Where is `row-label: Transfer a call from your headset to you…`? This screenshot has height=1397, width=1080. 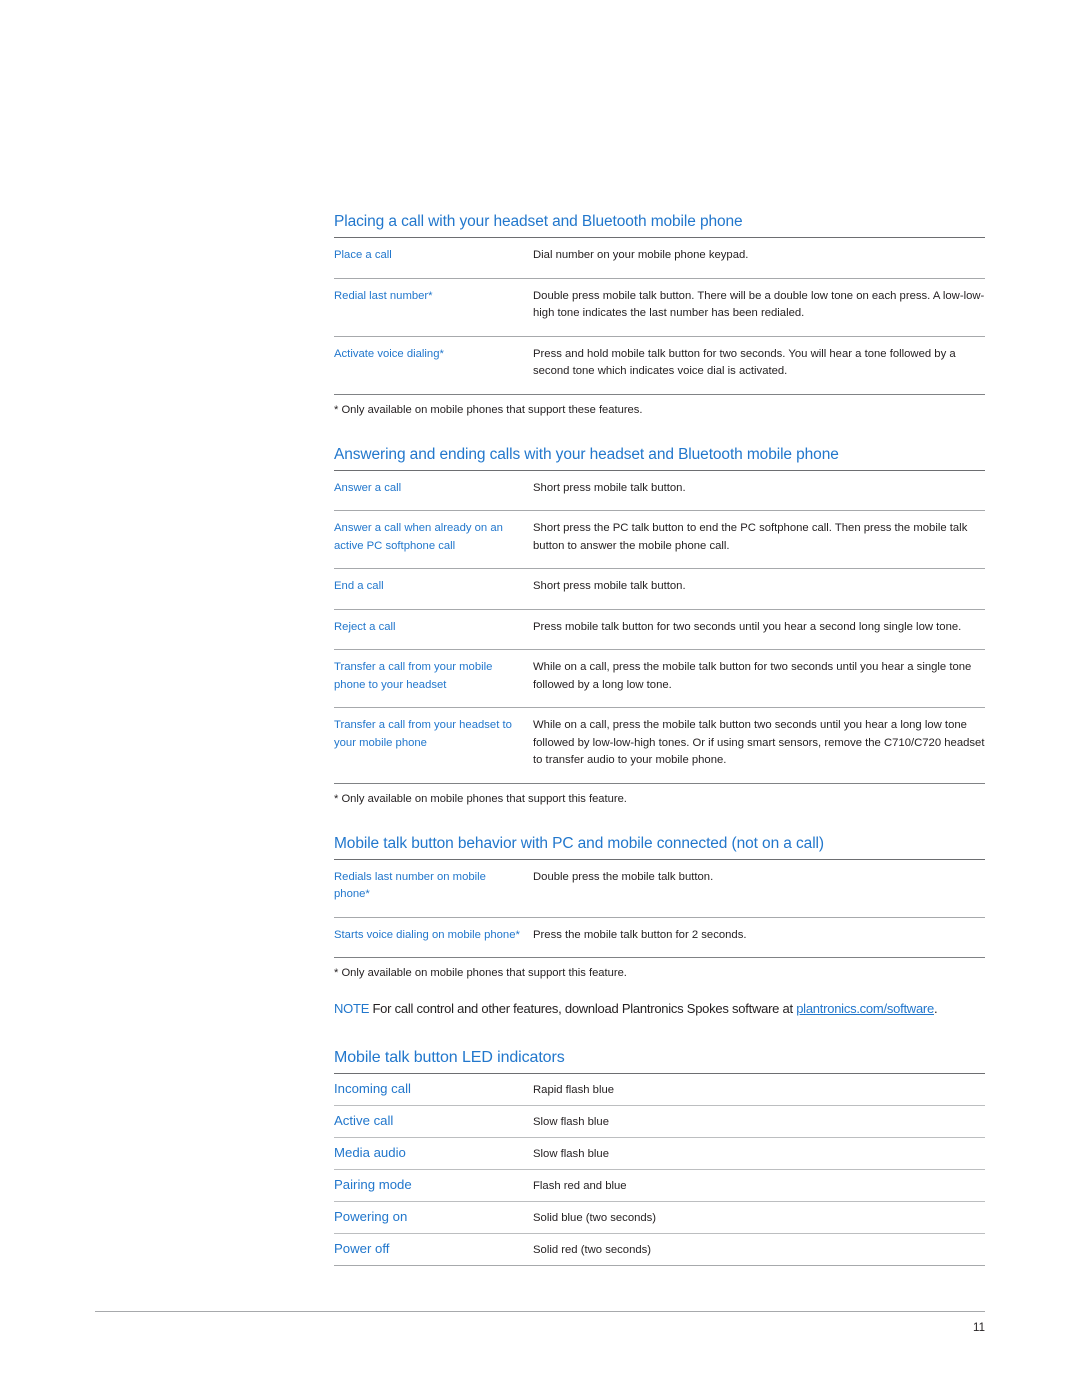
row-label: Transfer a call from your headset to you… is located at coordinates (433, 745).